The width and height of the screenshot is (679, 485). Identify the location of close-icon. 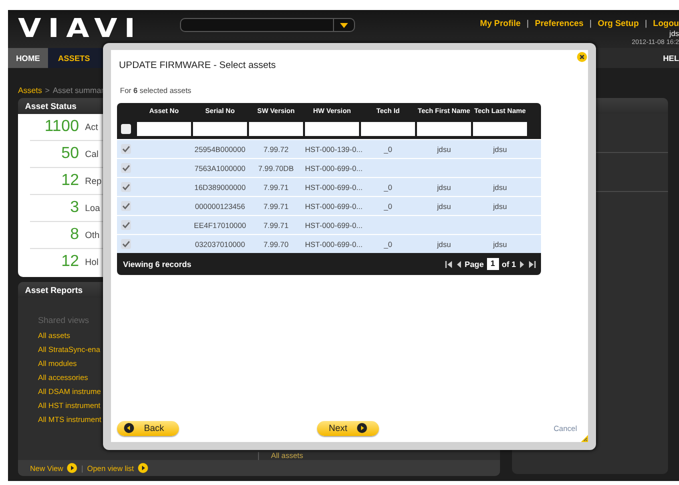
(582, 57).